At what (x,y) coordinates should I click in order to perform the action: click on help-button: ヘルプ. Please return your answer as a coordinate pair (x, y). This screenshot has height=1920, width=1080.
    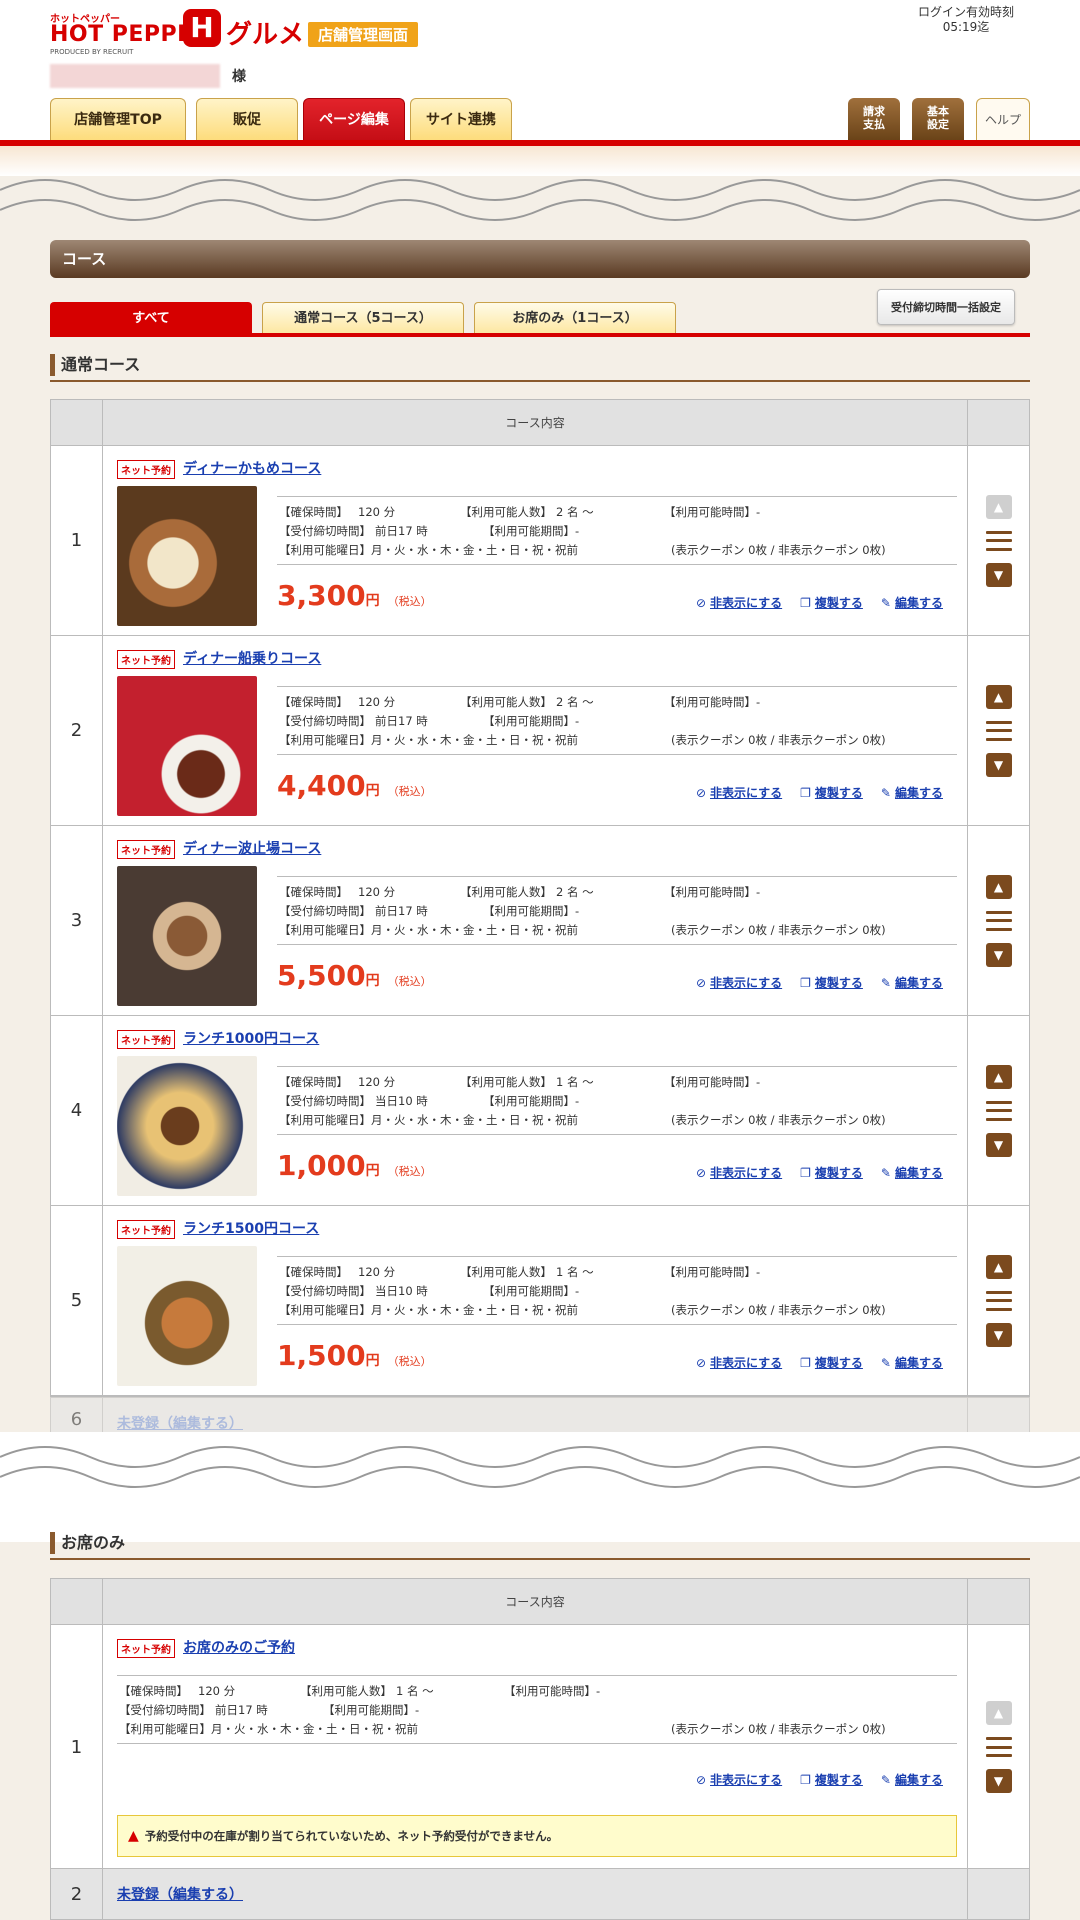
    Looking at the image, I should click on (1003, 119).